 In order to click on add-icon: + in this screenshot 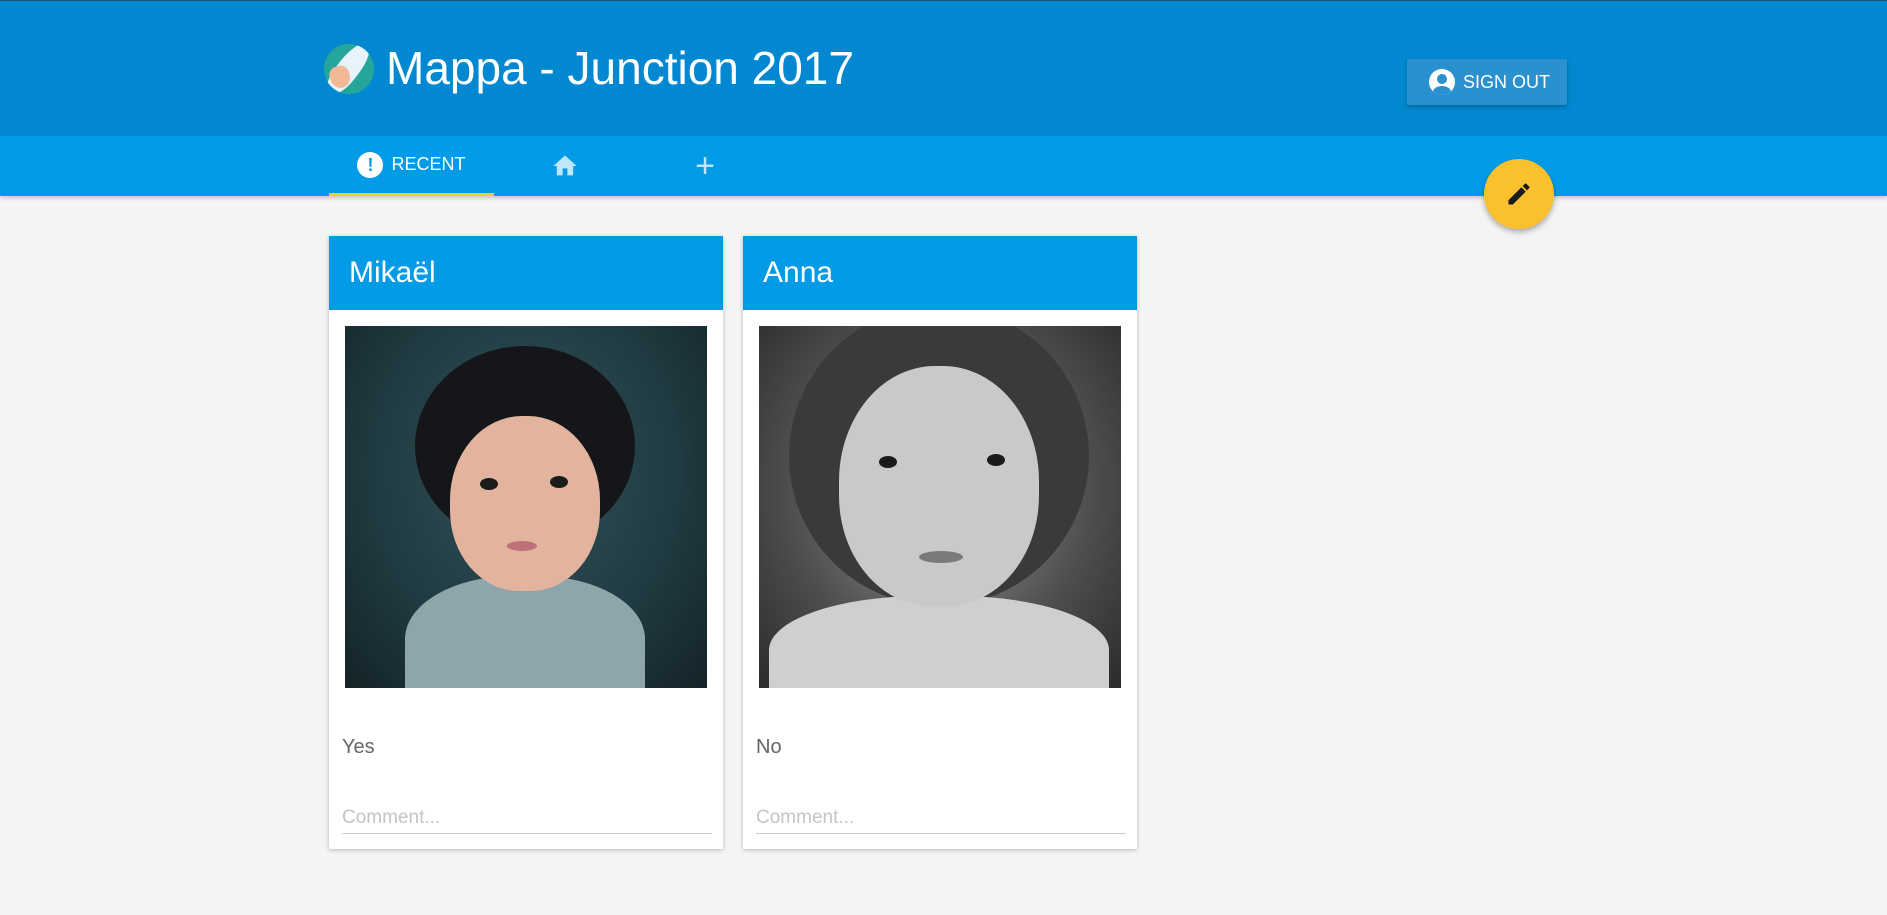, I will do `click(705, 165)`.